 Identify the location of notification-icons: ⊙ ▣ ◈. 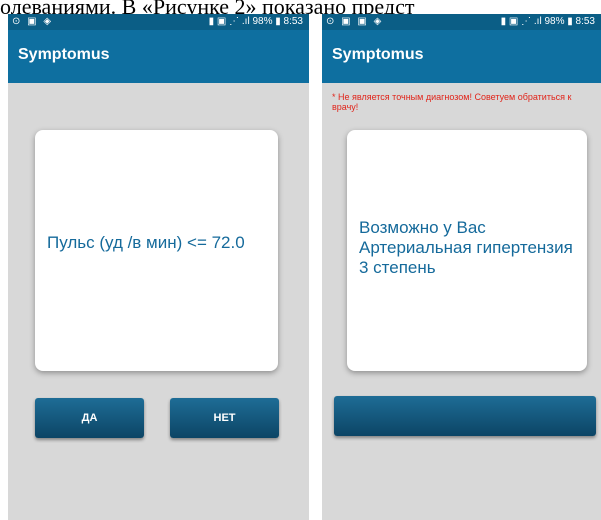
(33, 21).